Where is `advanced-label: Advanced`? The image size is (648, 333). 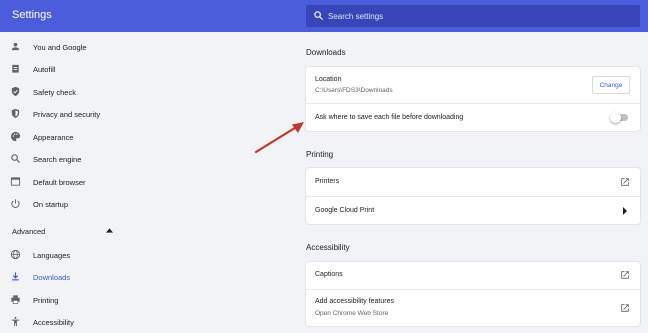 advanced-label: Advanced is located at coordinates (29, 231).